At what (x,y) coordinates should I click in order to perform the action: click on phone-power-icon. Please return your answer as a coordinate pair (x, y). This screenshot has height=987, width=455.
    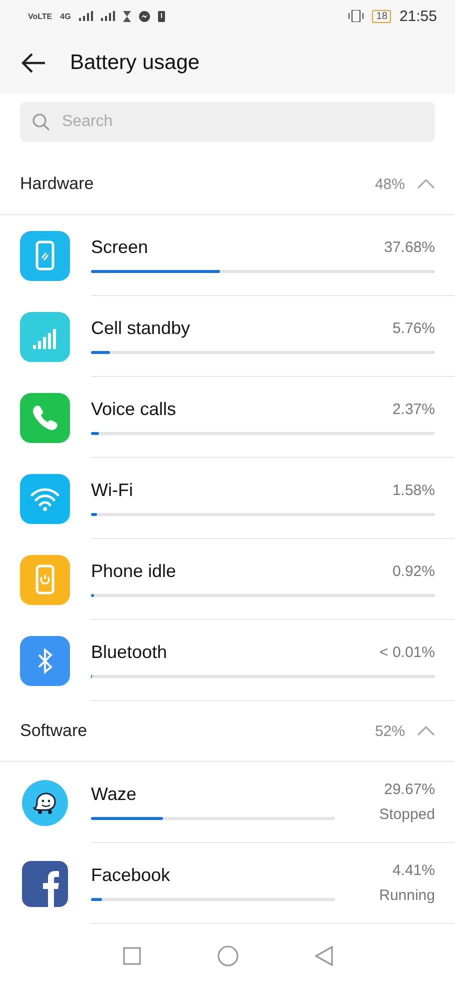
    Looking at the image, I should click on (45, 579).